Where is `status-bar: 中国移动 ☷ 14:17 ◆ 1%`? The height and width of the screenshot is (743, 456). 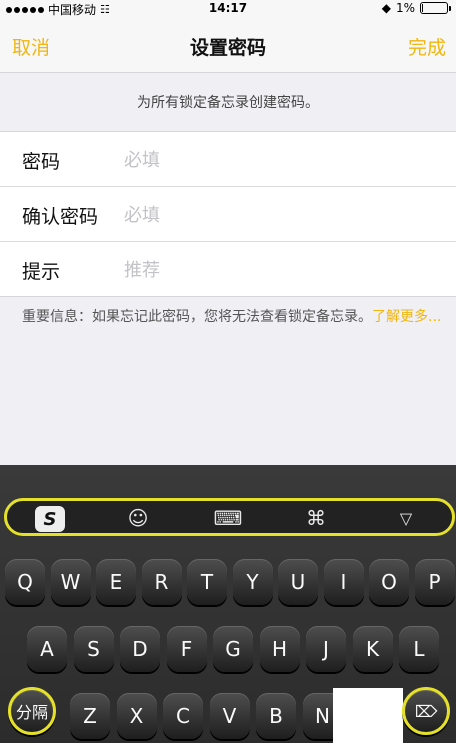 status-bar: 中国移动 ☷ 14:17 ◆ 1% is located at coordinates (228, 8).